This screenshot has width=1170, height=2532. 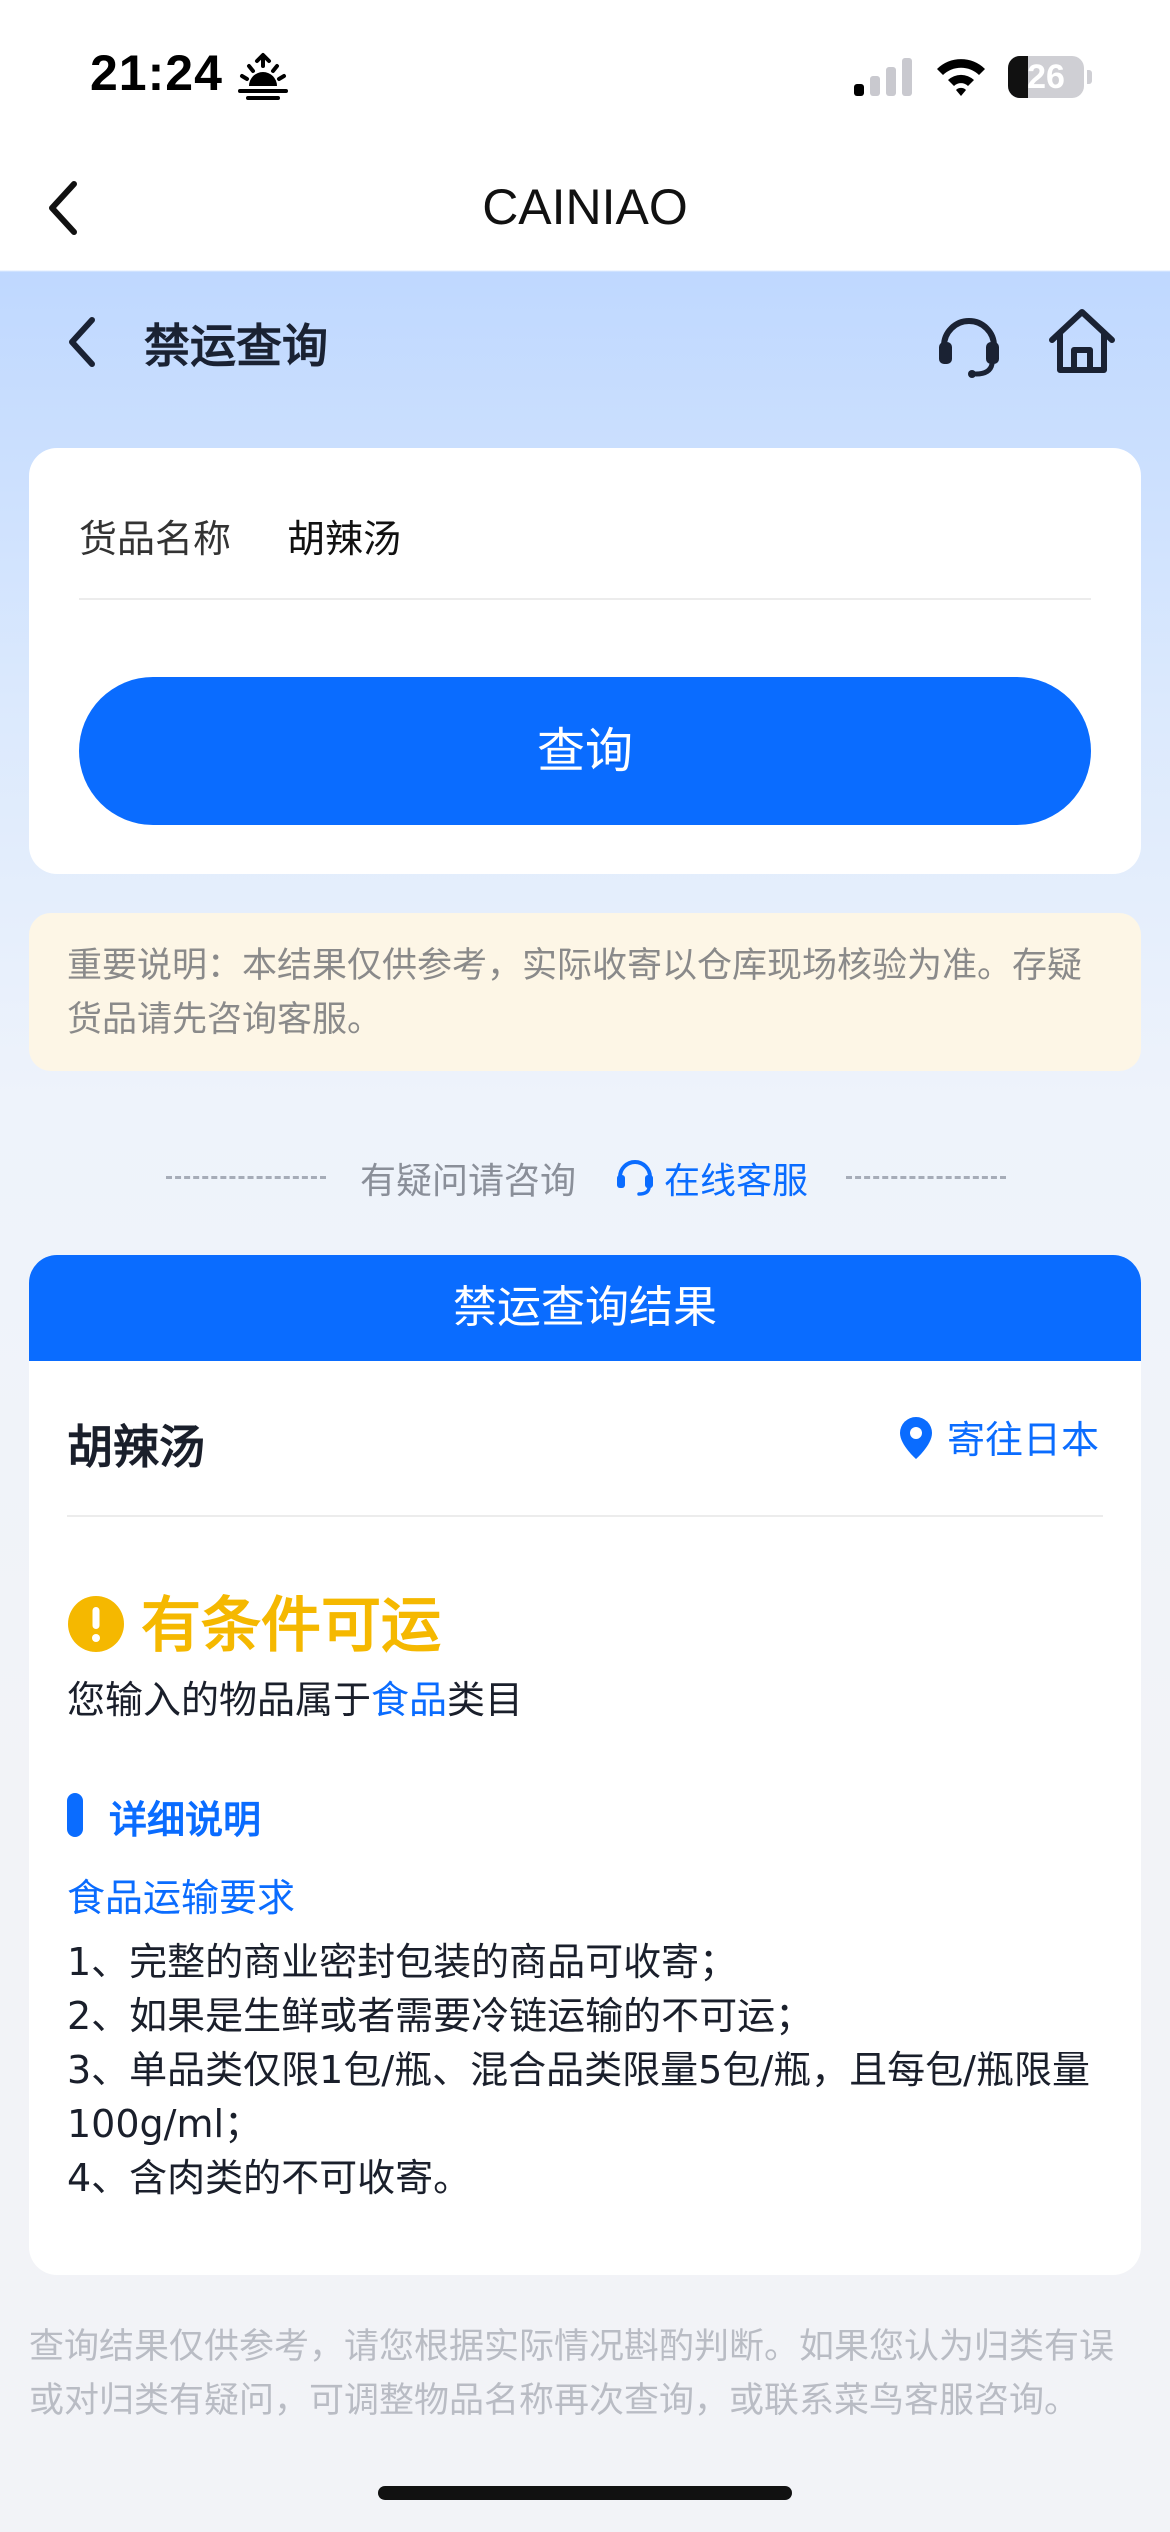 I want to click on location-pin-icon, so click(x=916, y=1438).